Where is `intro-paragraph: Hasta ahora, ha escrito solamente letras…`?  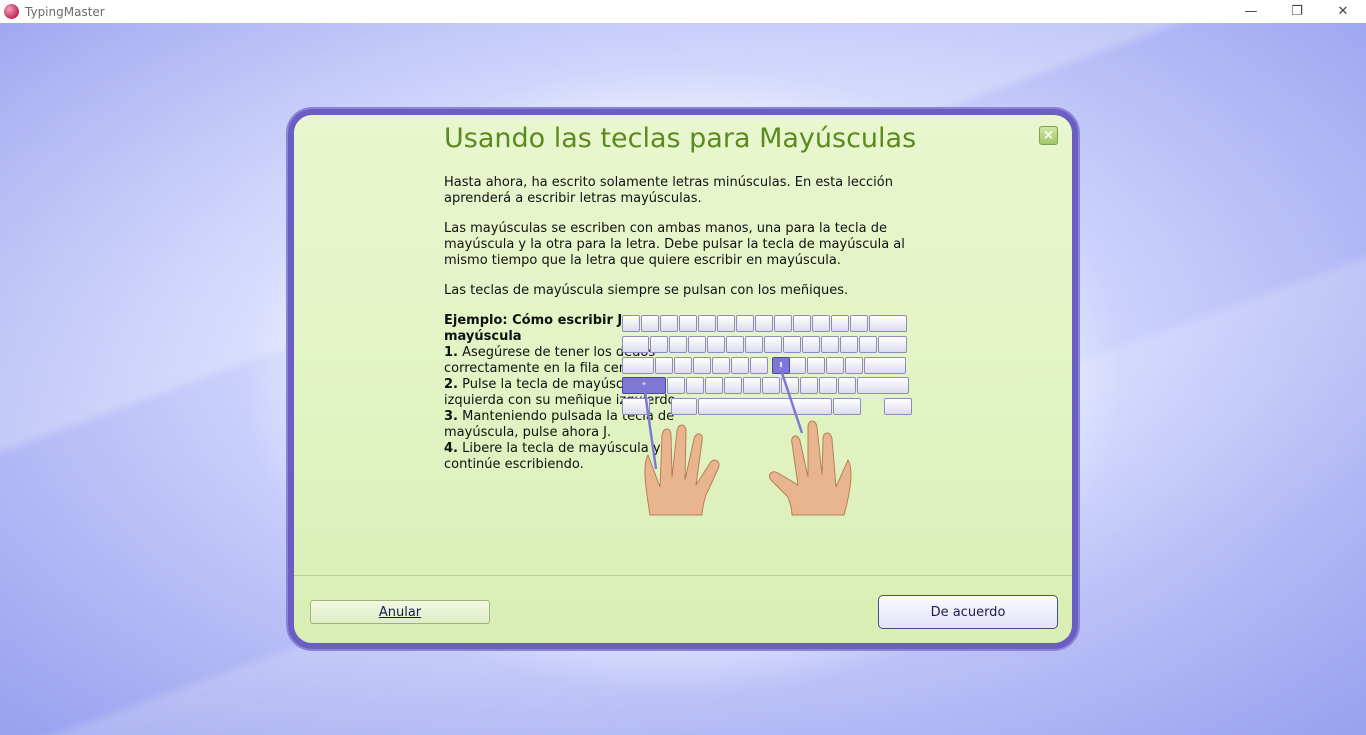
intro-paragraph: Hasta ahora, ha escrito solamente letras… is located at coordinates (668, 190).